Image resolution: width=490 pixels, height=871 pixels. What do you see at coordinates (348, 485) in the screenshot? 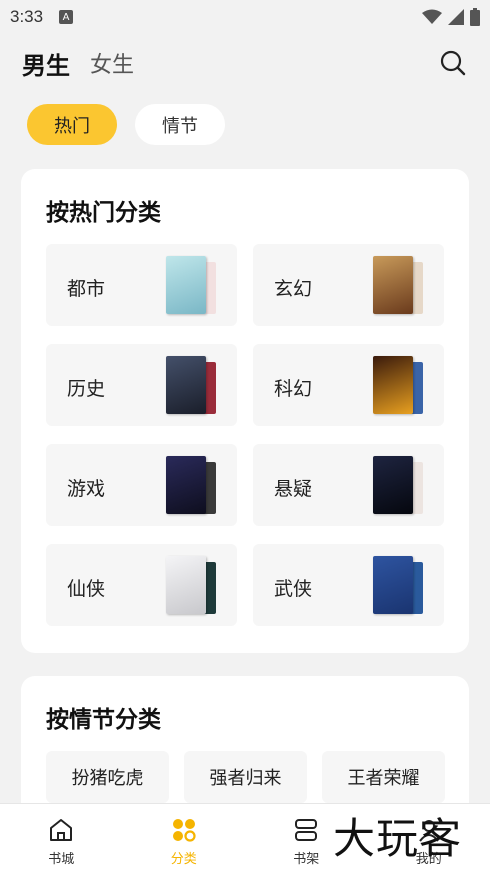
I see `category-item: 悬疑` at bounding box center [348, 485].